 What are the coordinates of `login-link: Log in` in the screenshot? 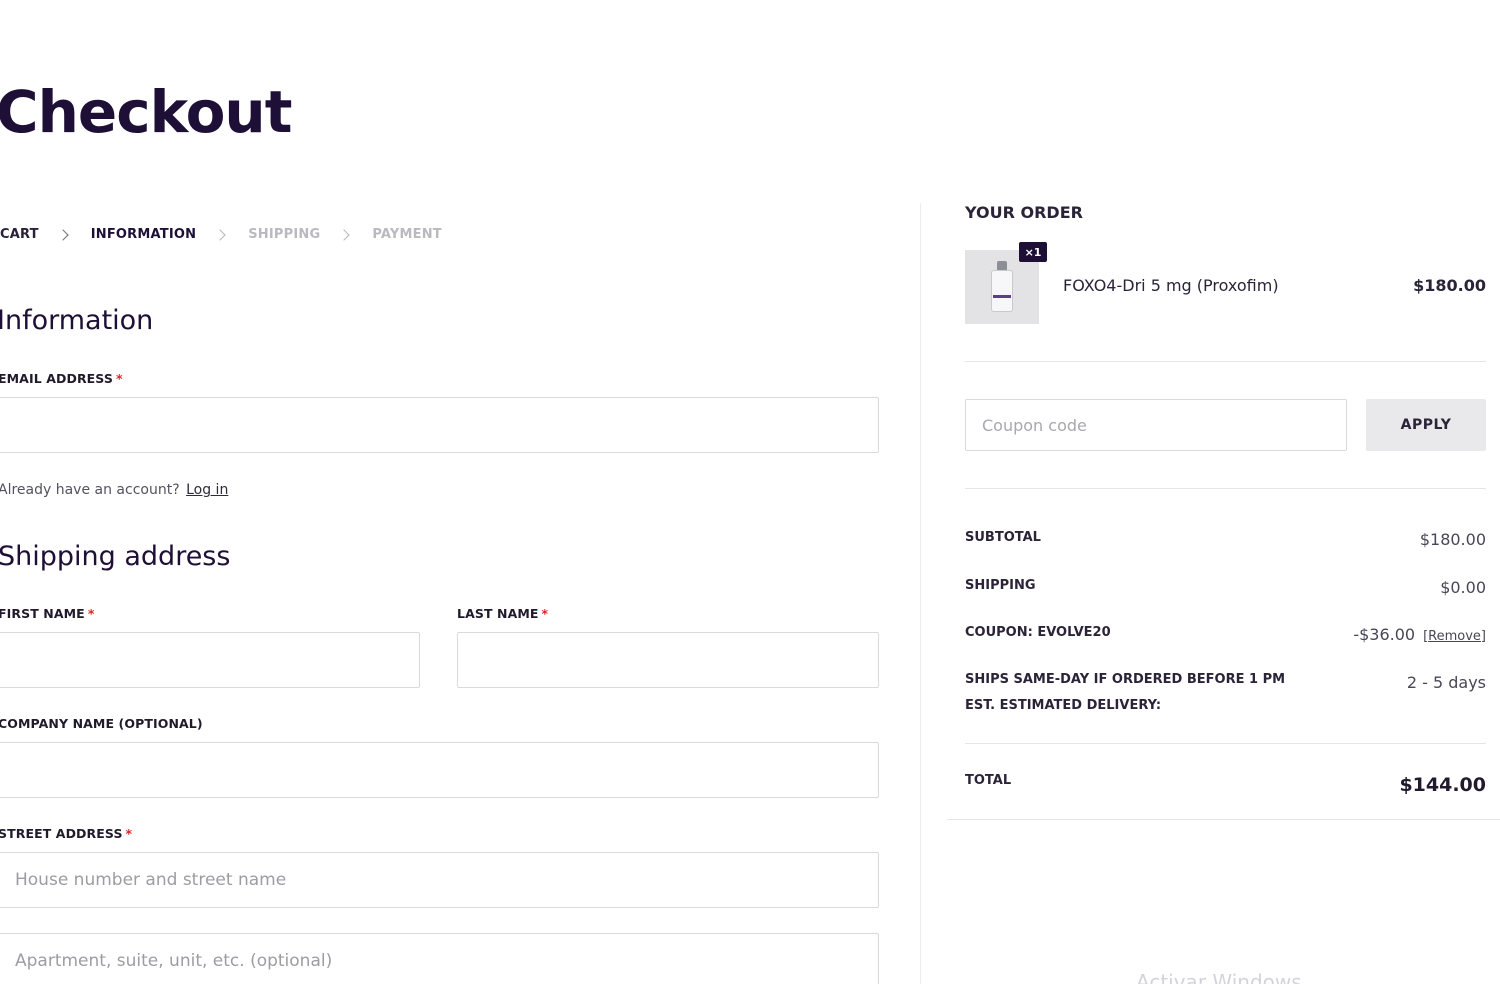 It's located at (207, 490).